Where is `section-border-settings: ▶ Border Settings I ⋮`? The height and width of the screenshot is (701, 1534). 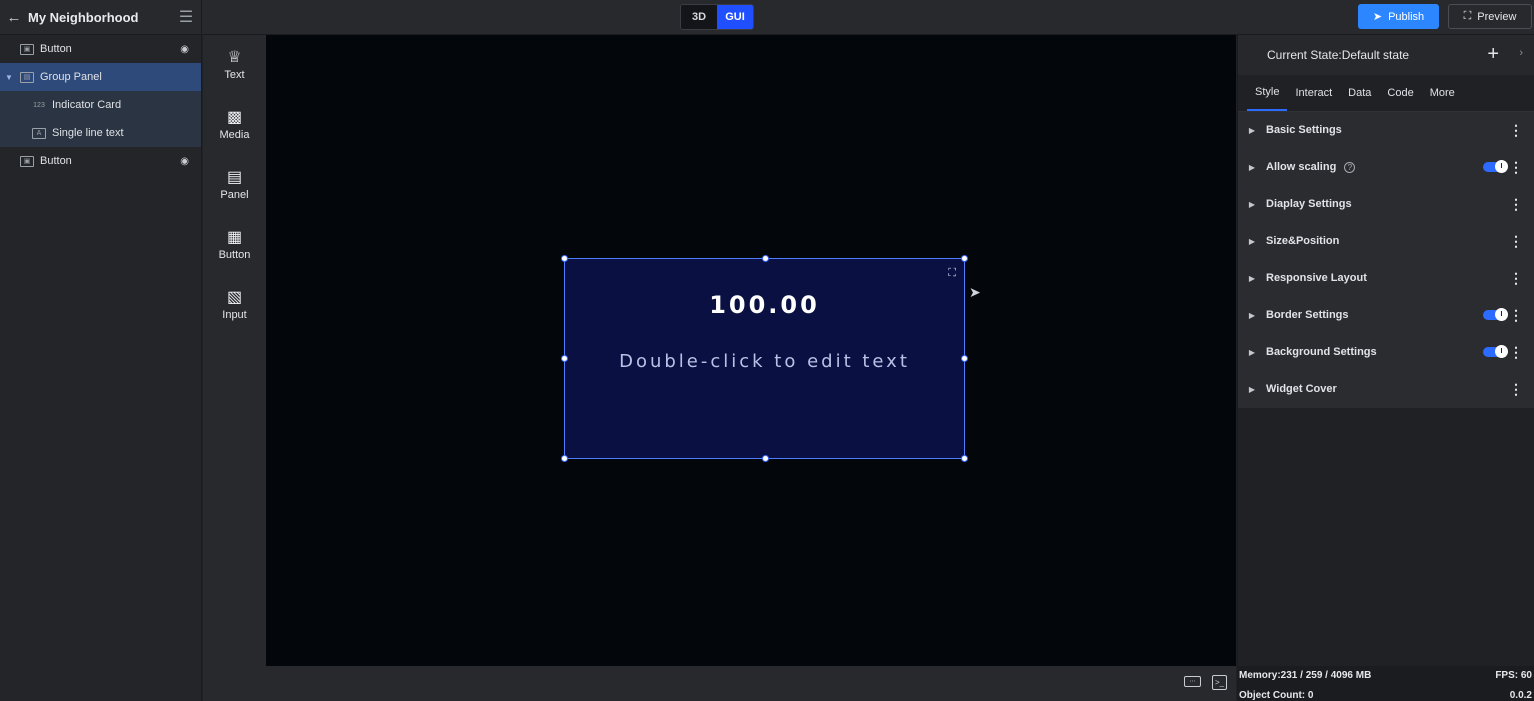
section-border-settings: ▶ Border Settings I ⋮ is located at coordinates (1386, 315).